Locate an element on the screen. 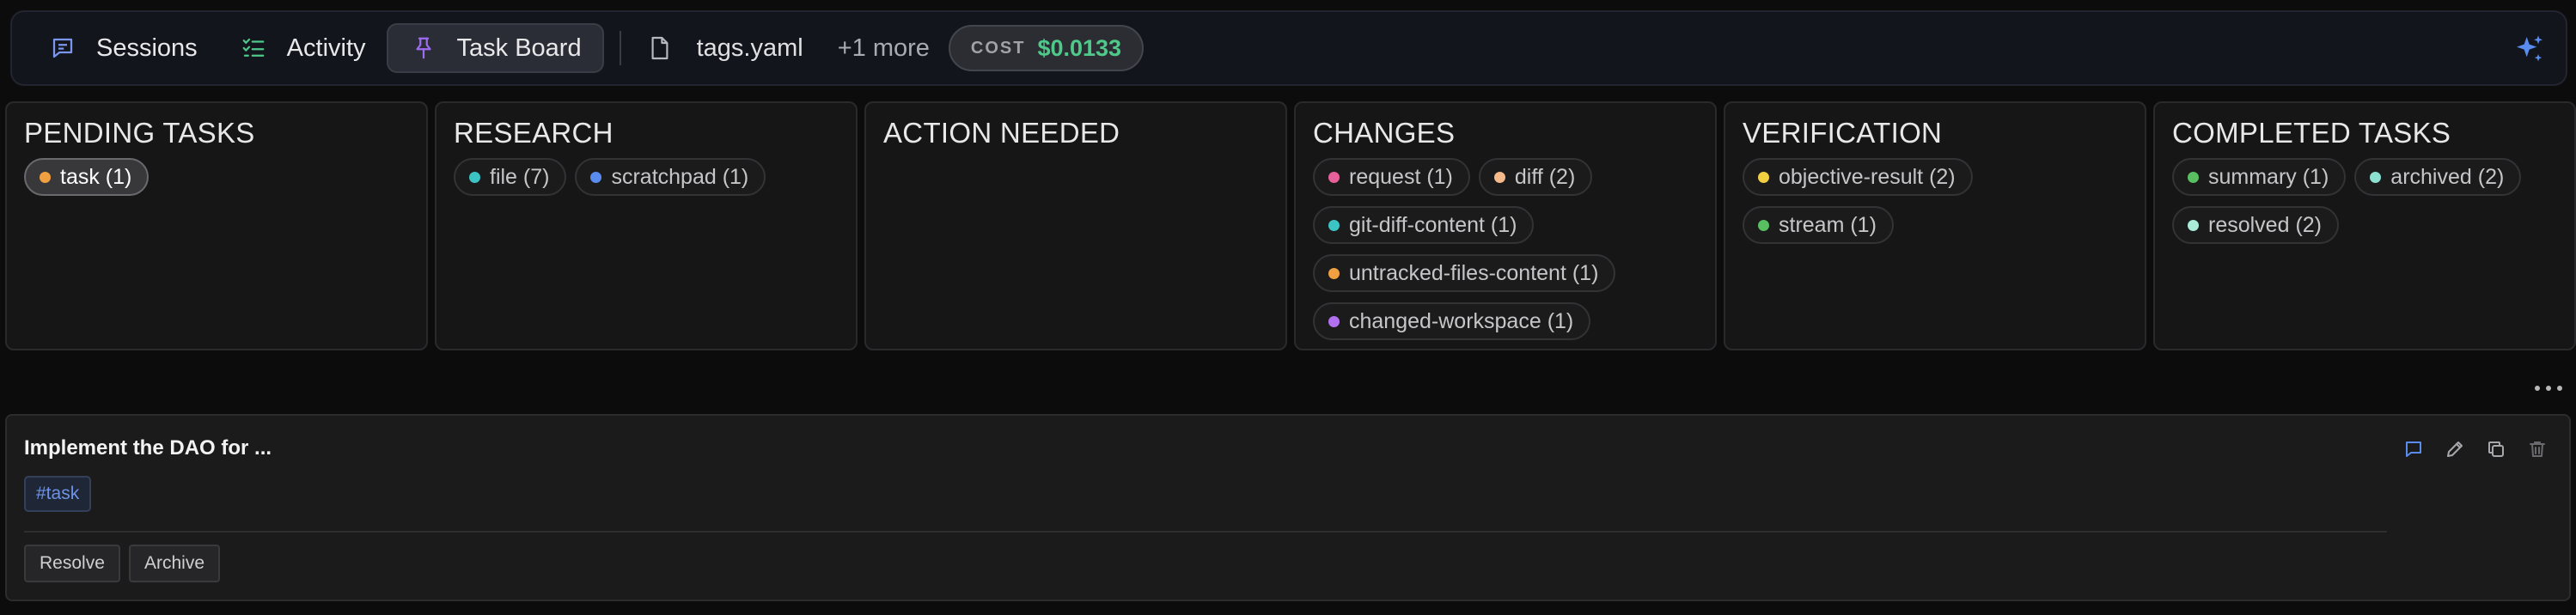  edit-pencil-icon is located at coordinates (2455, 449).